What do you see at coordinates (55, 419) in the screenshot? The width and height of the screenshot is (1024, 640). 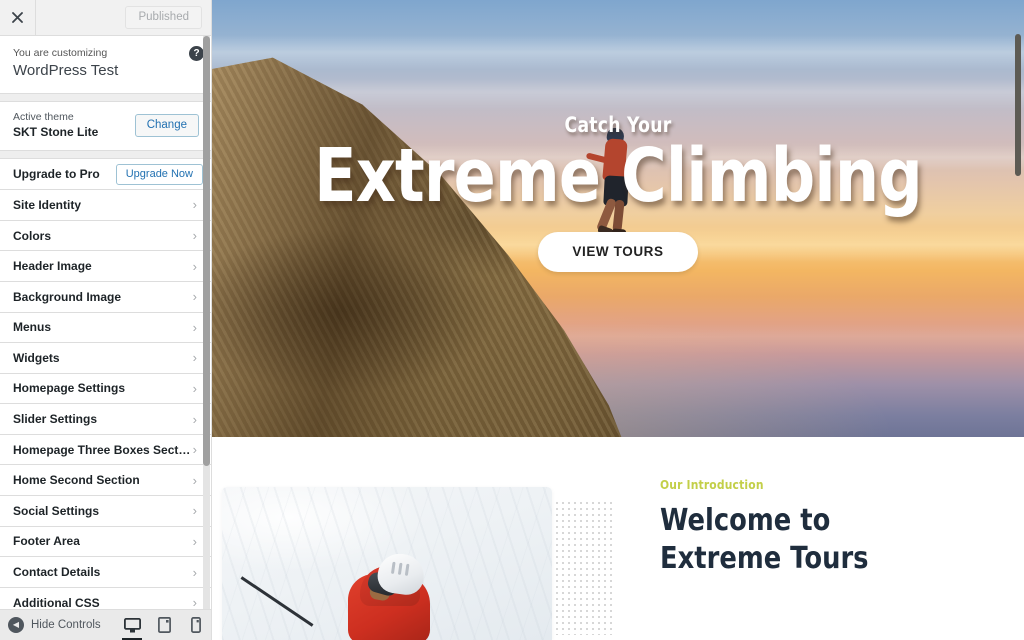 I see `sidebar-item-label: Slider Settings` at bounding box center [55, 419].